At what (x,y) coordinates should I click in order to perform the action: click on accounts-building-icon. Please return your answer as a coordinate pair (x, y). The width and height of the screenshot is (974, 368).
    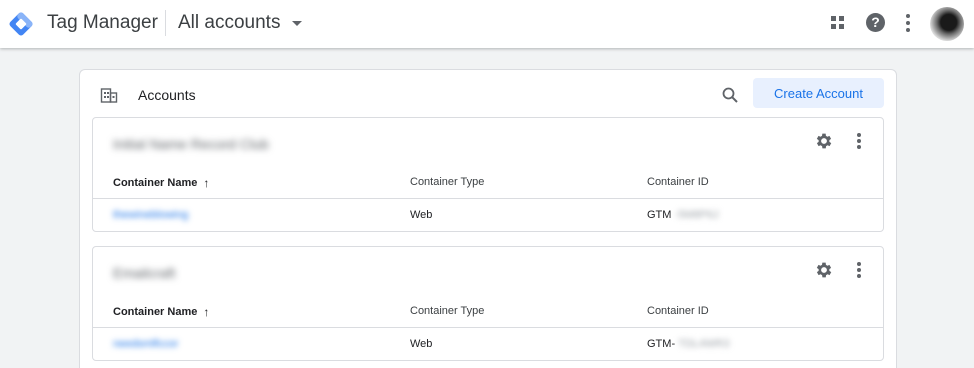
    Looking at the image, I should click on (109, 95).